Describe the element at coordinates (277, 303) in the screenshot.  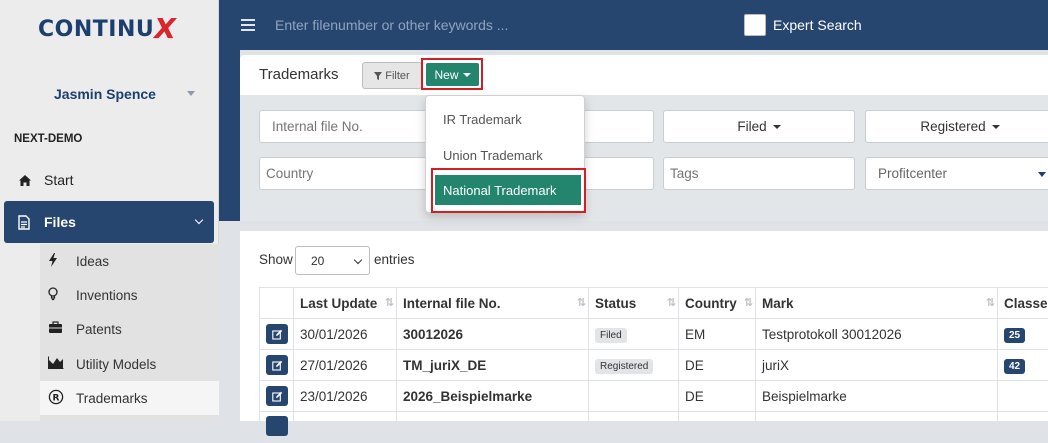
I see `col-actions` at that location.